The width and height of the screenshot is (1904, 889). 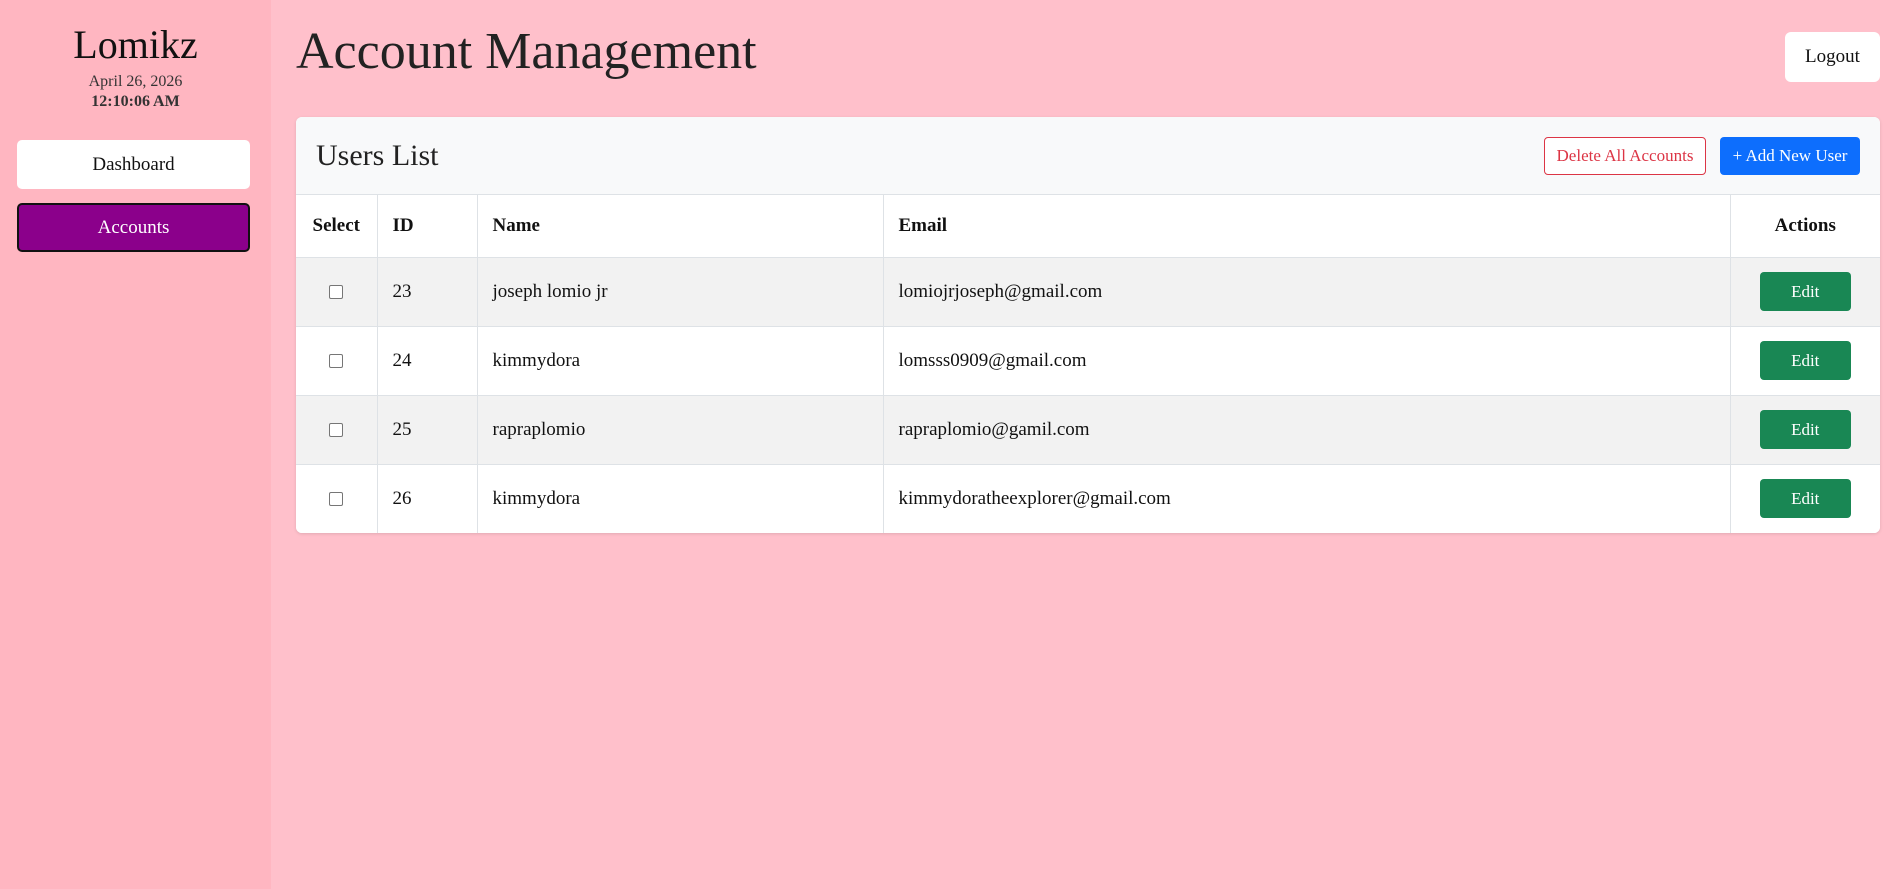 I want to click on name-cell: joseph lomio jr, so click(x=680, y=292).